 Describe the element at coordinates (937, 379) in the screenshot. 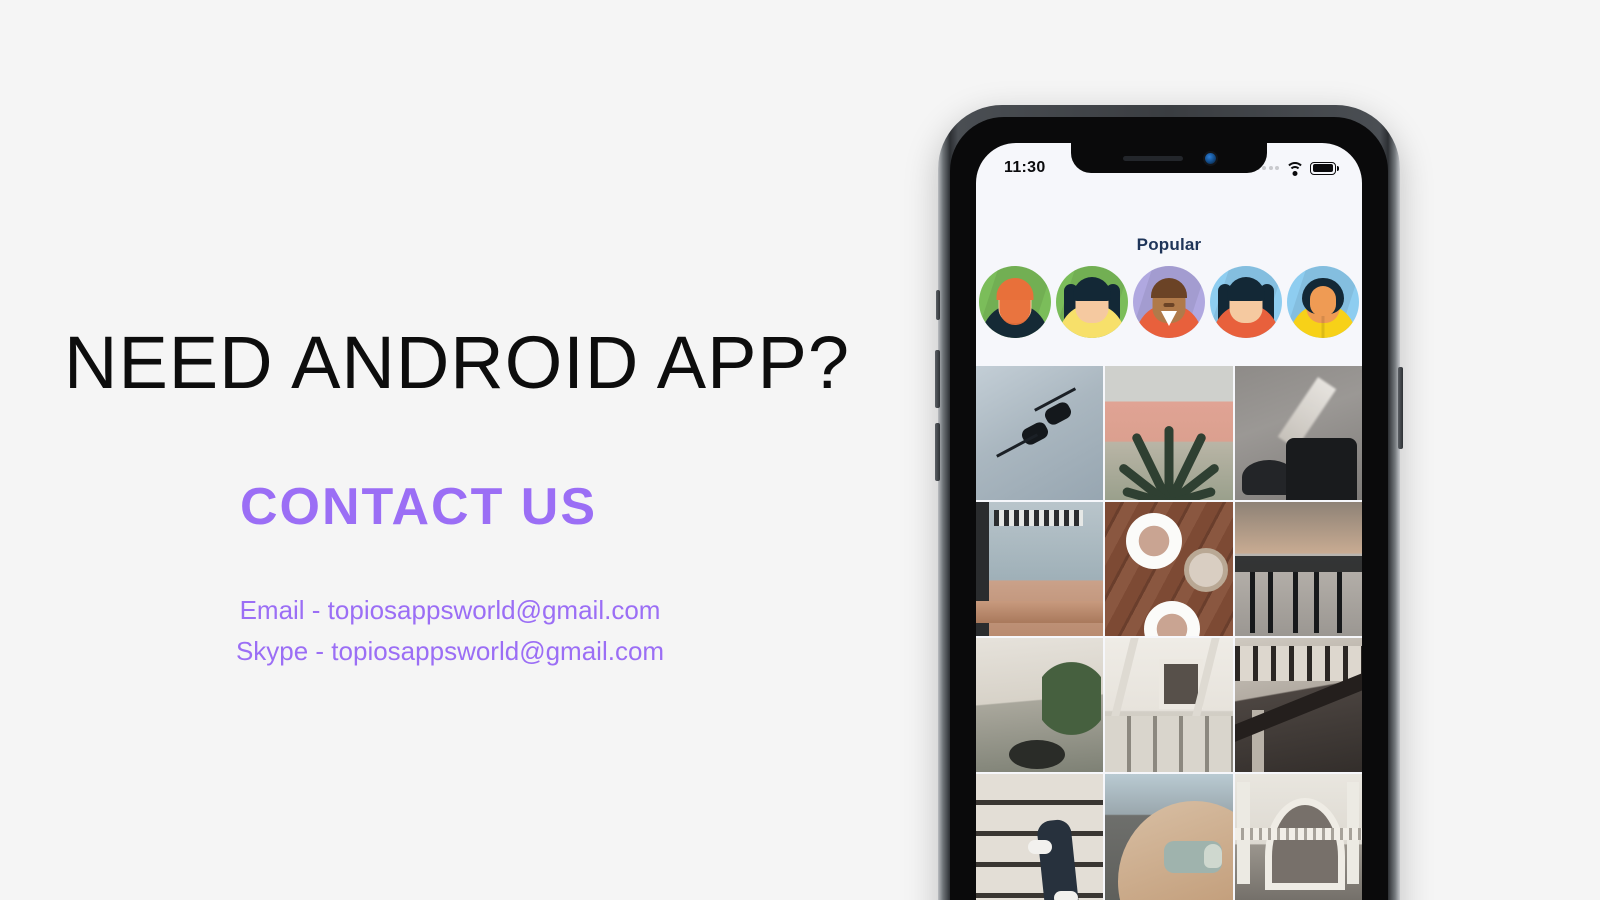

I see `volume-up-button` at that location.